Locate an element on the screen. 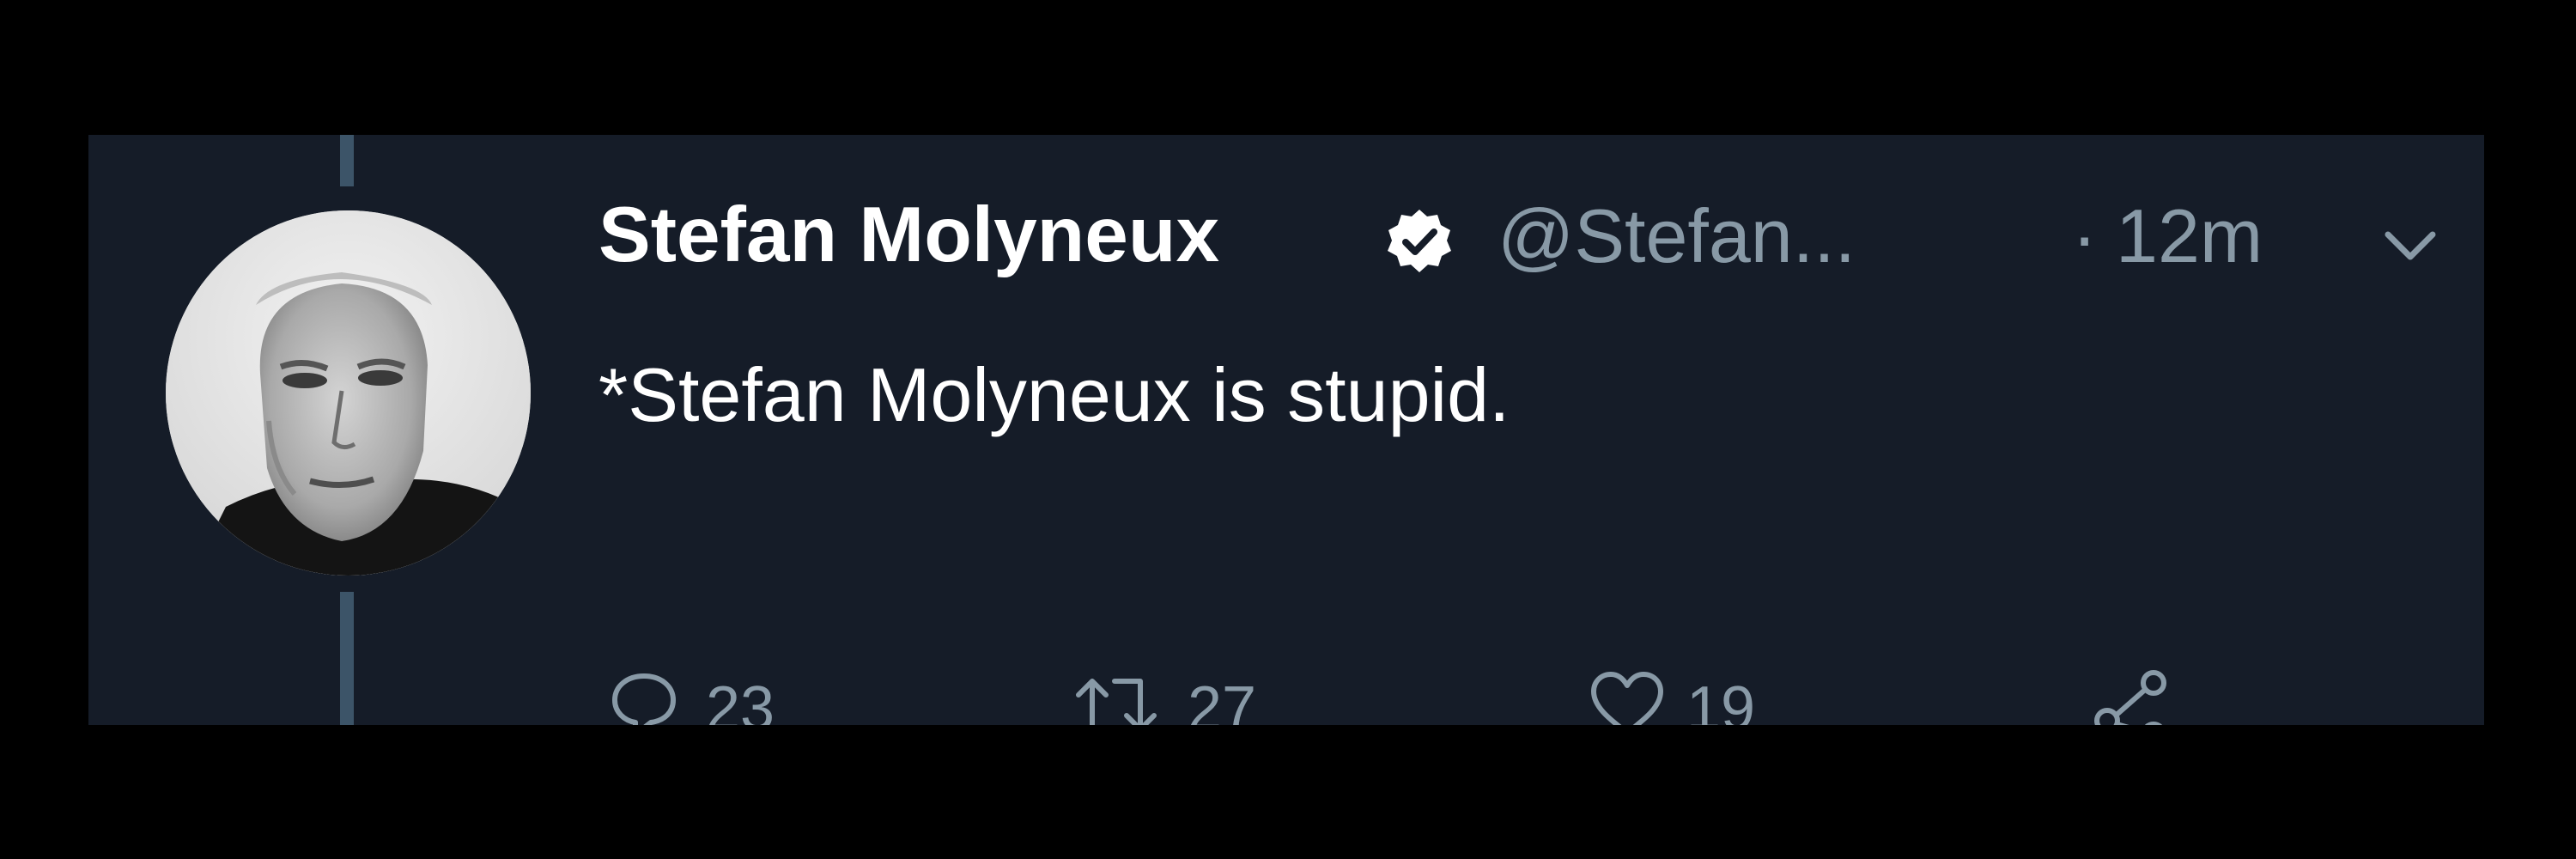 Image resolution: width=2576 pixels, height=859 pixels. reply-count: 23 is located at coordinates (740, 699).